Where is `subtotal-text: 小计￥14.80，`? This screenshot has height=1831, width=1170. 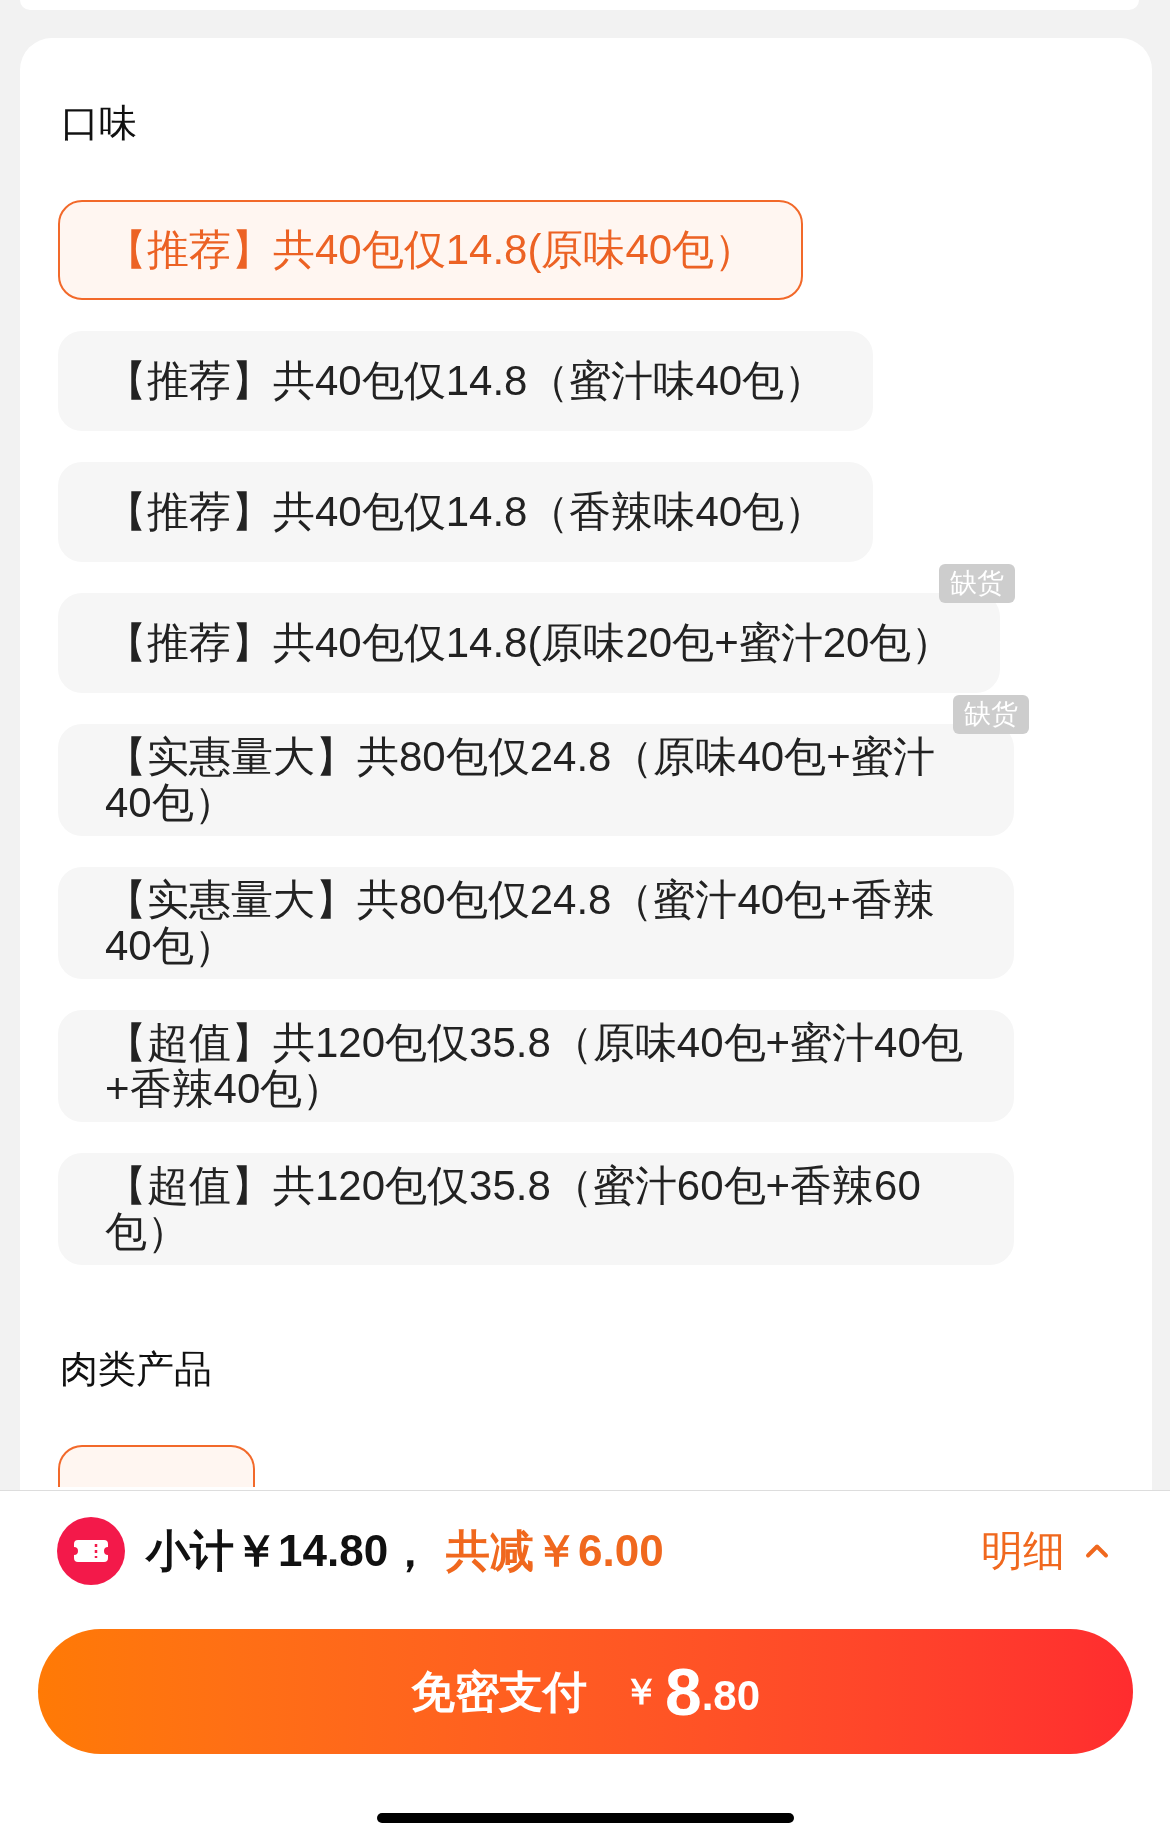
subtotal-text: 小计￥14.80， is located at coordinates (289, 1551).